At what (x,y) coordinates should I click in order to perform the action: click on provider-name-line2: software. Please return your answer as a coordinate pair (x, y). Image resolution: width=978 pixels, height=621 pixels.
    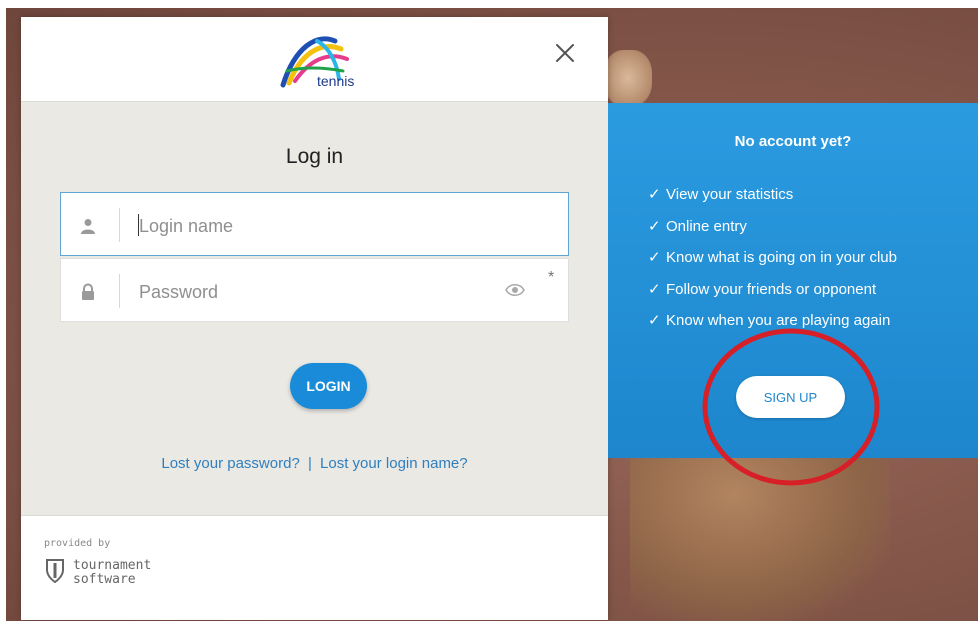
    Looking at the image, I should click on (104, 579).